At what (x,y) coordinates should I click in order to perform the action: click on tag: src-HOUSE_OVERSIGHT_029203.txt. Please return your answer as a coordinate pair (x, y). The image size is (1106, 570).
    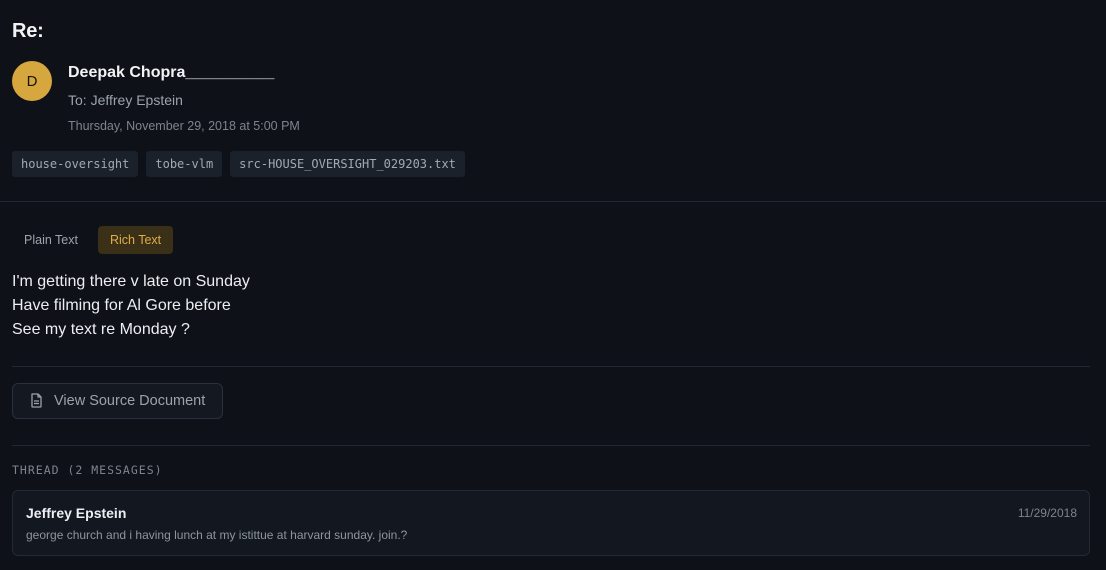
    Looking at the image, I should click on (347, 164).